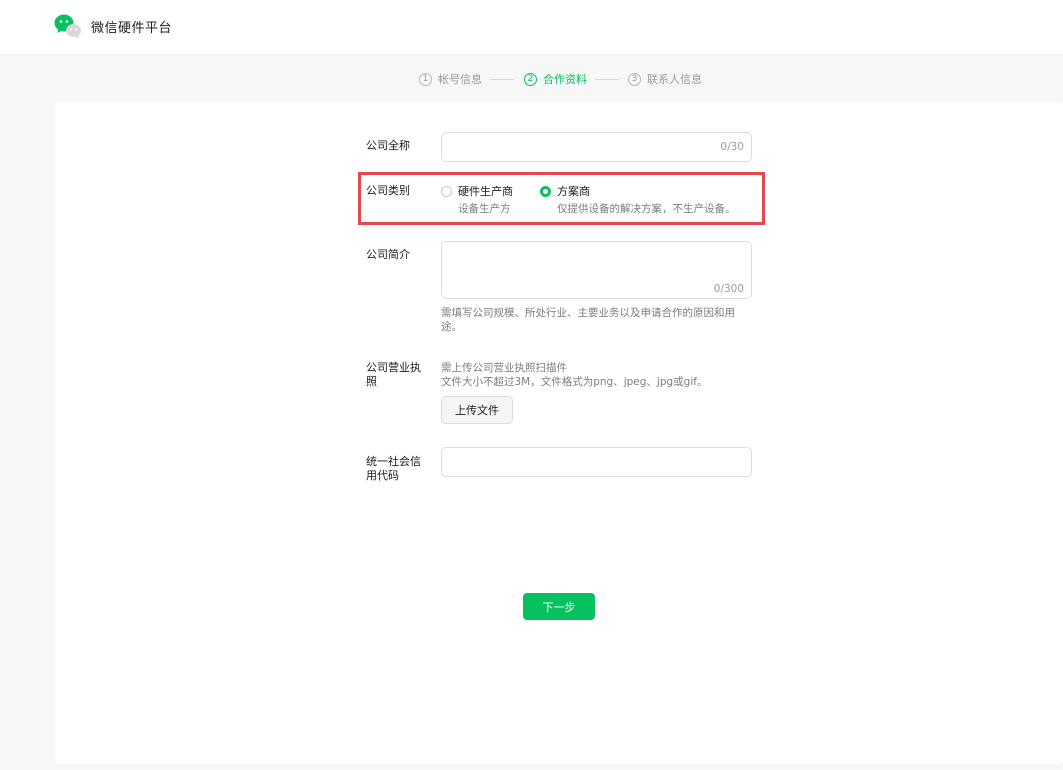  I want to click on highlight-box, so click(561, 198).